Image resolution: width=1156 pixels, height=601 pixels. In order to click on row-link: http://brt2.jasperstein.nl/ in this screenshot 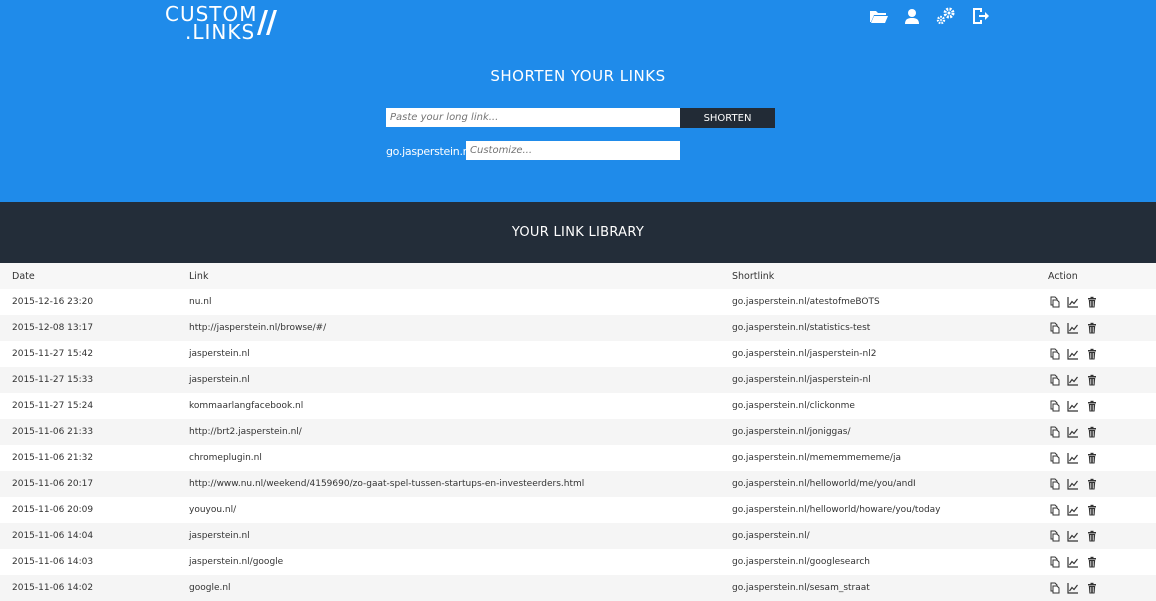, I will do `click(448, 432)`.